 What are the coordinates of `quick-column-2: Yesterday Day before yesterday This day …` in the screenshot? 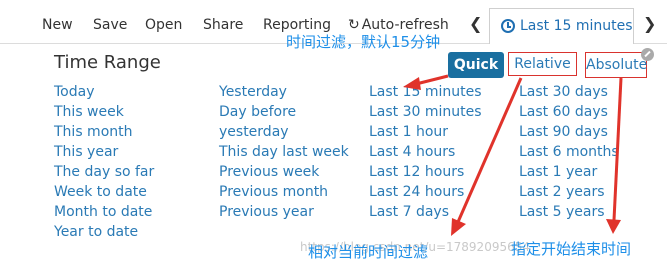 It's located at (284, 152).